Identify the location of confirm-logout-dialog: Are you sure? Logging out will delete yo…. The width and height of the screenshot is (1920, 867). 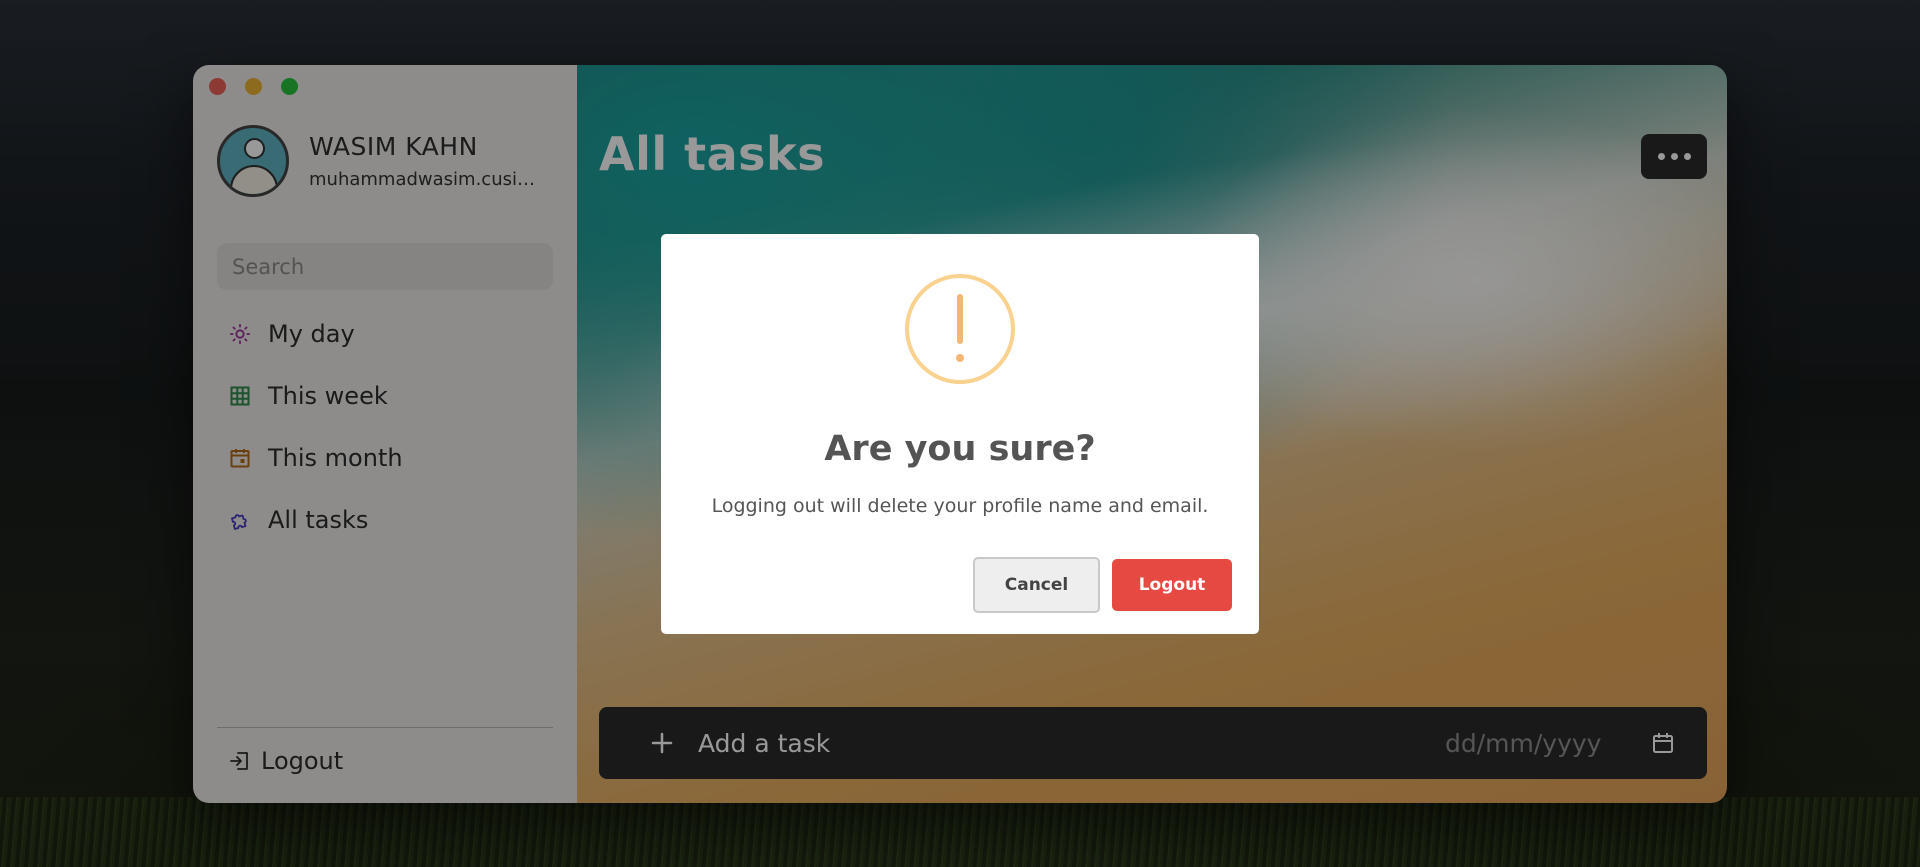
(960, 434).